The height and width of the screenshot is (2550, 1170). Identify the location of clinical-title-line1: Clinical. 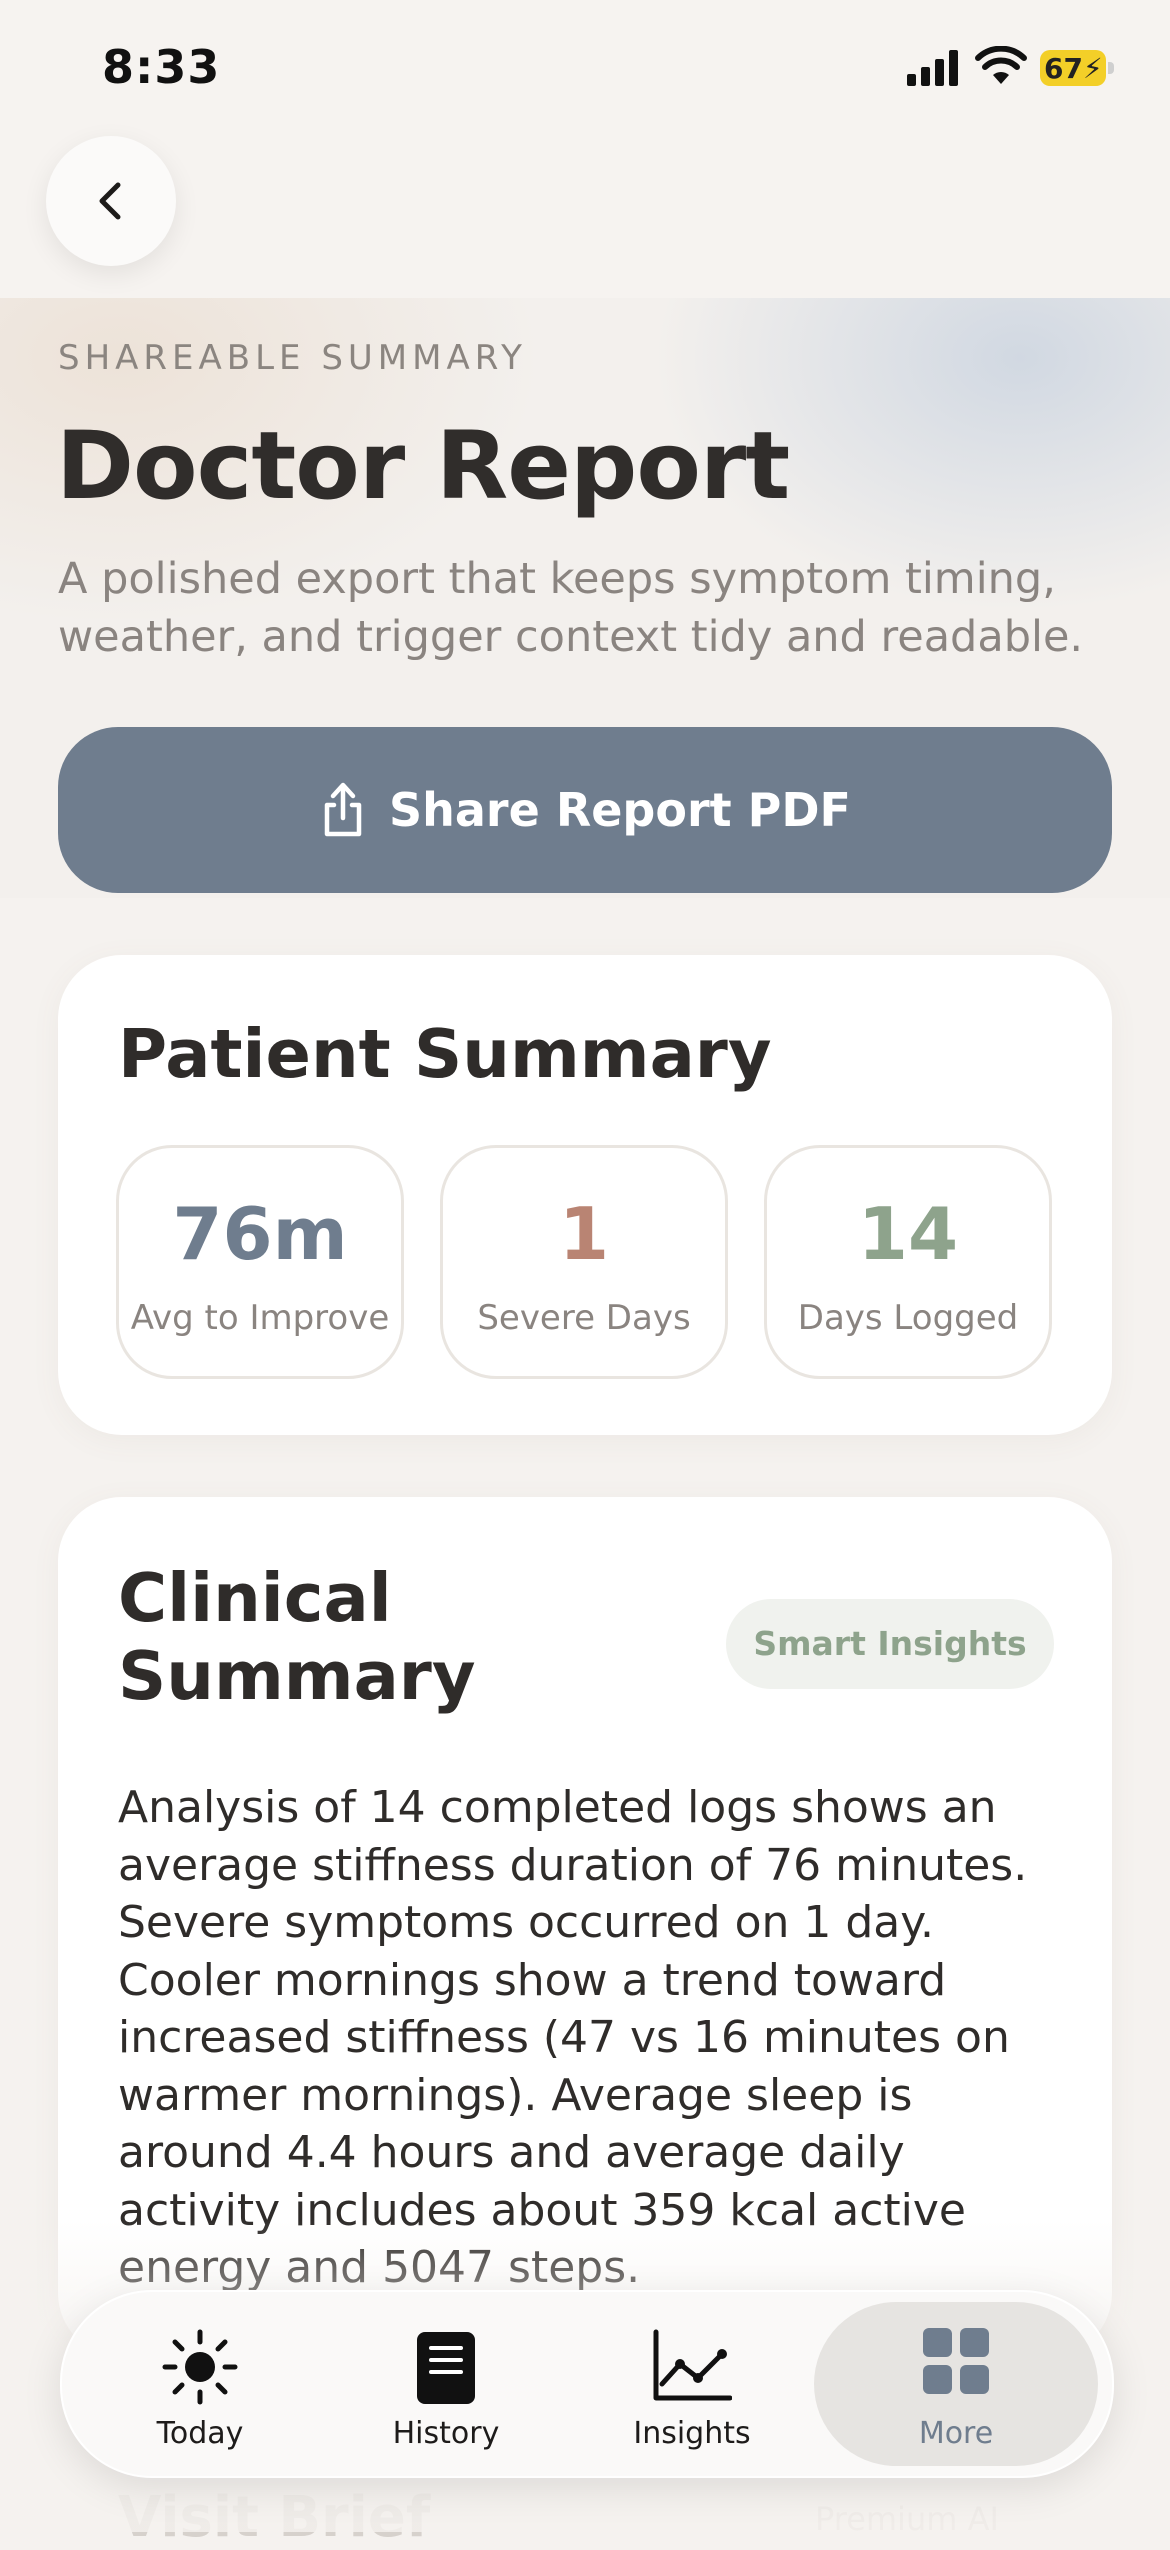
(255, 1598).